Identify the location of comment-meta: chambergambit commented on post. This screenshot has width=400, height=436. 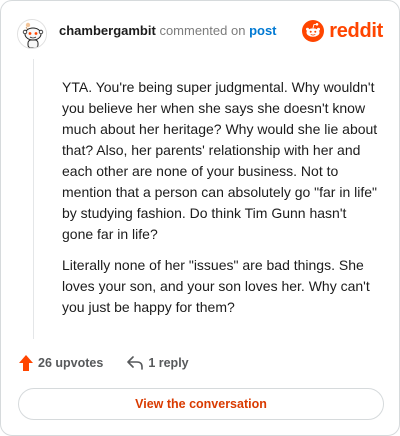
(168, 30).